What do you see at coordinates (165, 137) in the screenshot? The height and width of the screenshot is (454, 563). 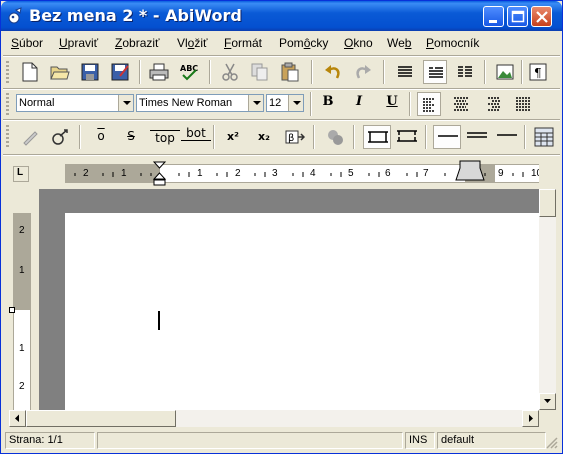 I see `topline-button: top` at bounding box center [165, 137].